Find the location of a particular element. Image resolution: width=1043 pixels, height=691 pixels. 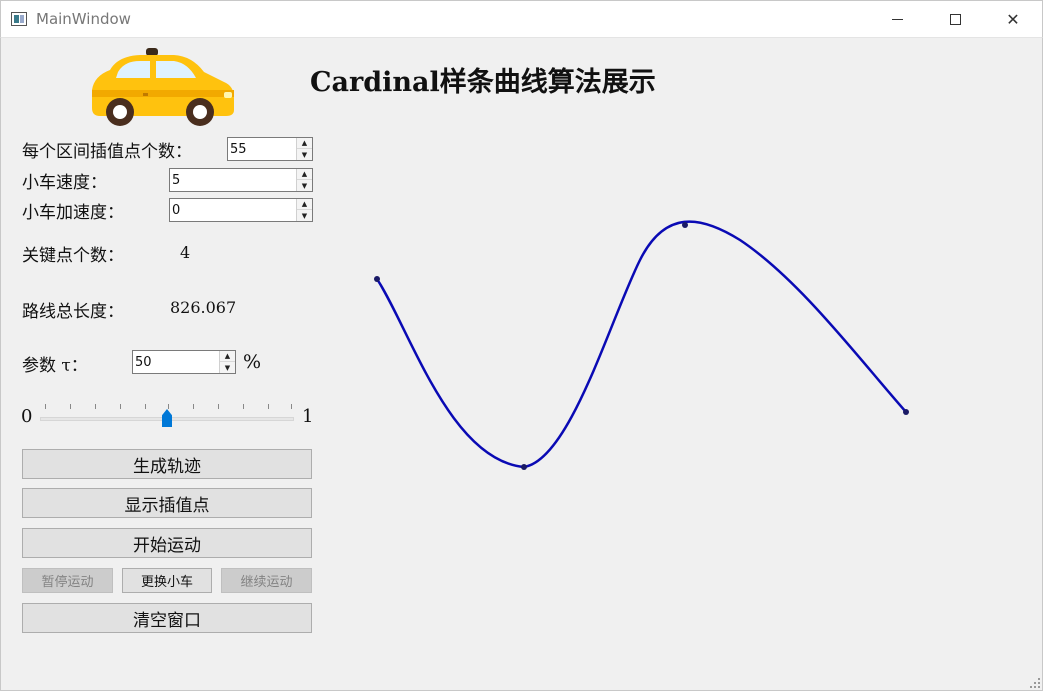

resize-grip-icon is located at coordinates (1035, 683).